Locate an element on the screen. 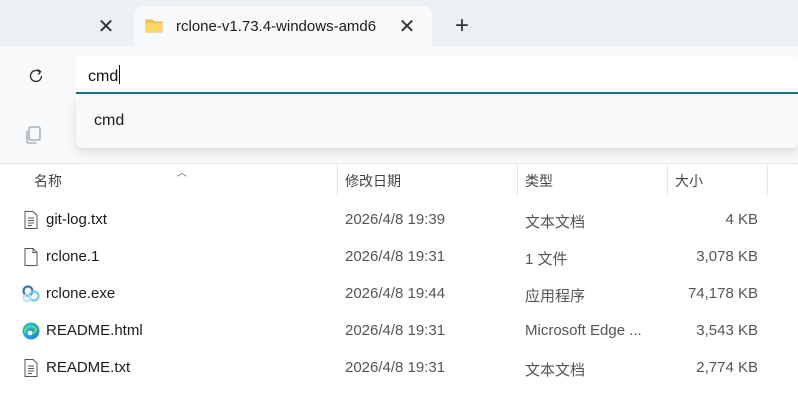 The height and width of the screenshot is (411, 798). column-type: 类型 is located at coordinates (539, 181).